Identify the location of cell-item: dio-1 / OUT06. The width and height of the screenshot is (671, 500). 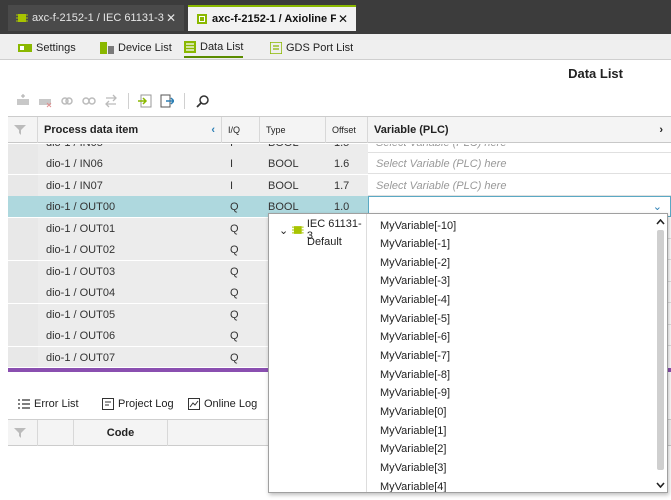
(130, 335).